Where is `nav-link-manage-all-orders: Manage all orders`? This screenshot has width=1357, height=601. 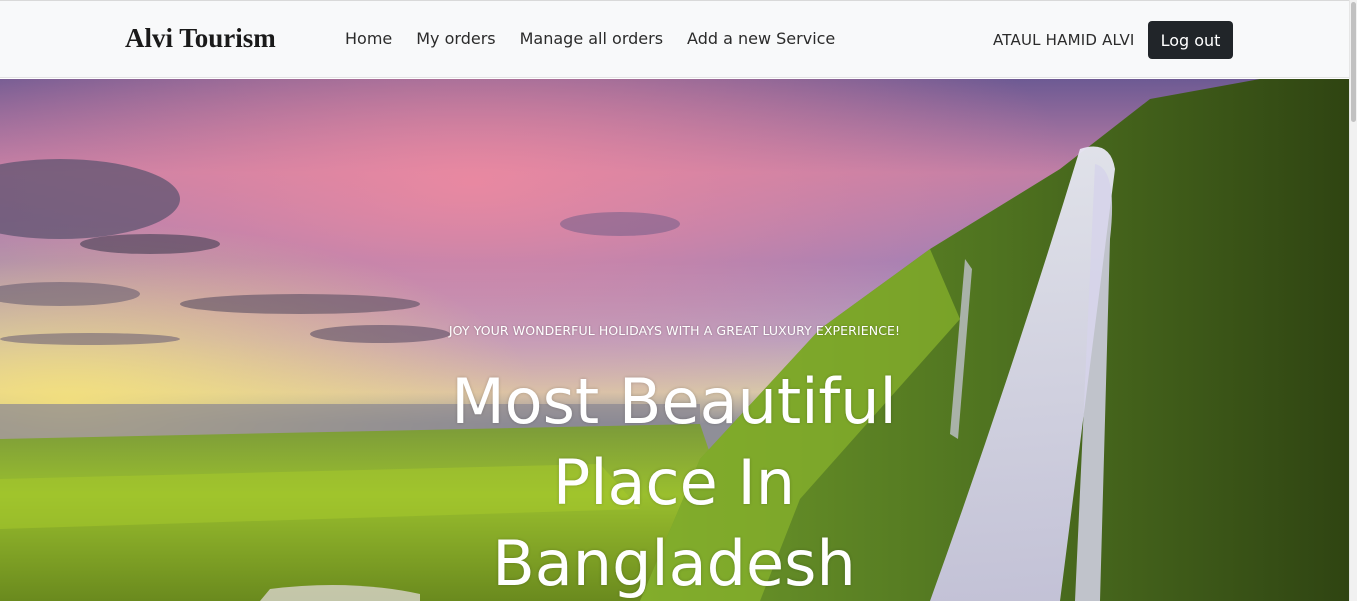 nav-link-manage-all-orders: Manage all orders is located at coordinates (591, 38).